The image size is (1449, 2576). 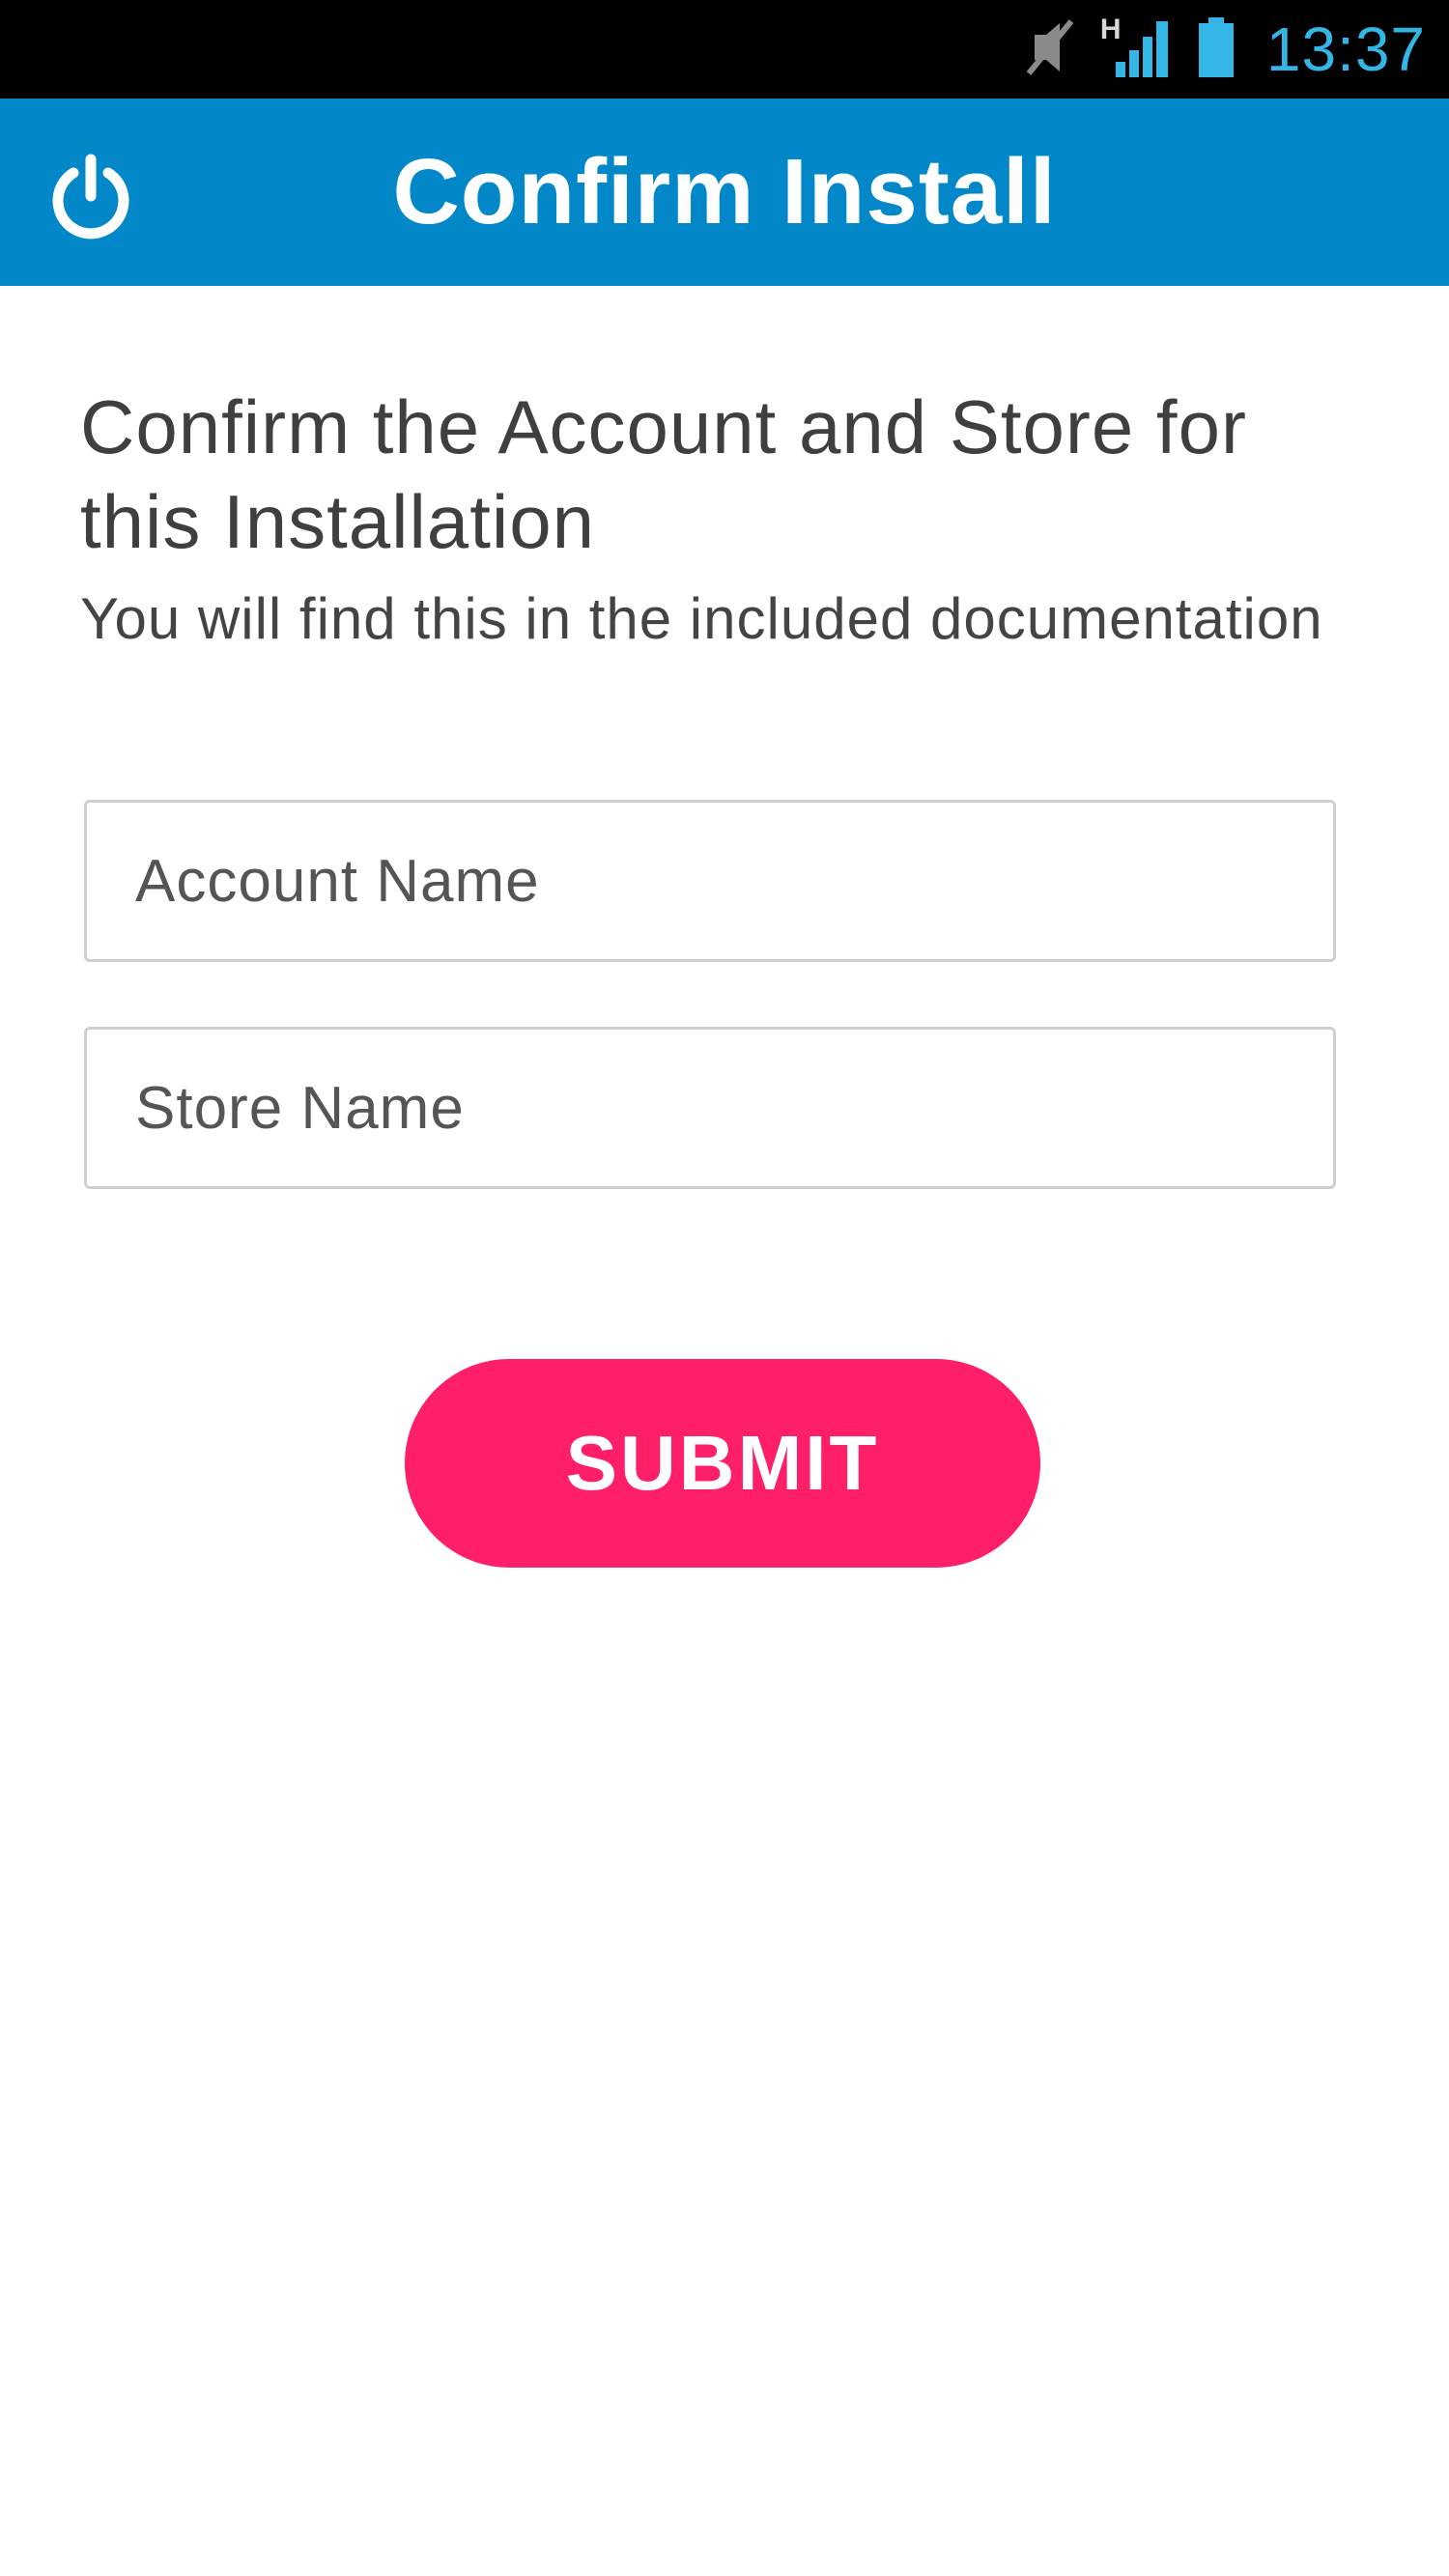 What do you see at coordinates (1216, 49) in the screenshot?
I see `battery-icon` at bounding box center [1216, 49].